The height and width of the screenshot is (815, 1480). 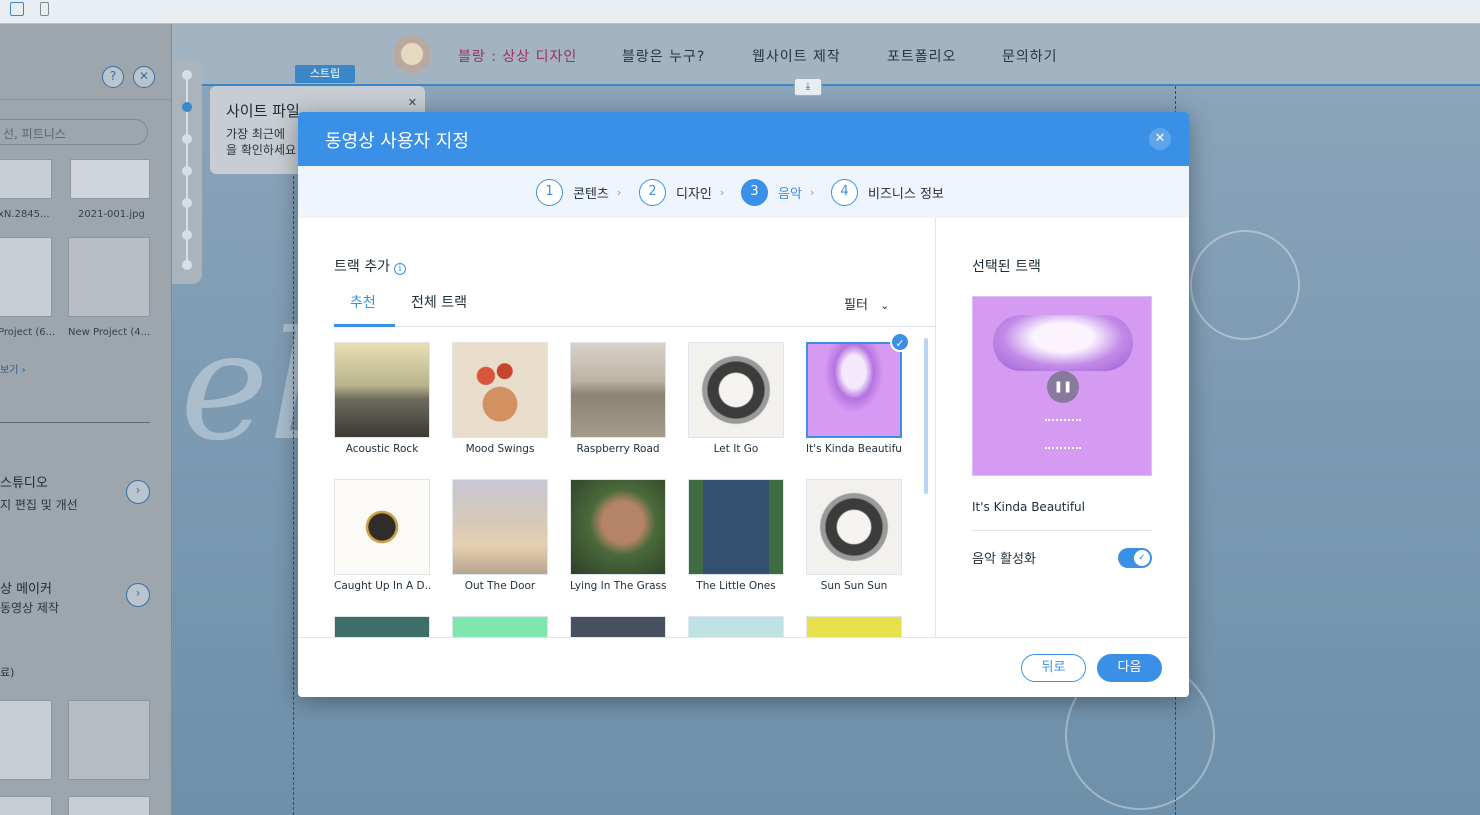 What do you see at coordinates (1004, 559) in the screenshot?
I see `music-toggle-label: 음악 활성화` at bounding box center [1004, 559].